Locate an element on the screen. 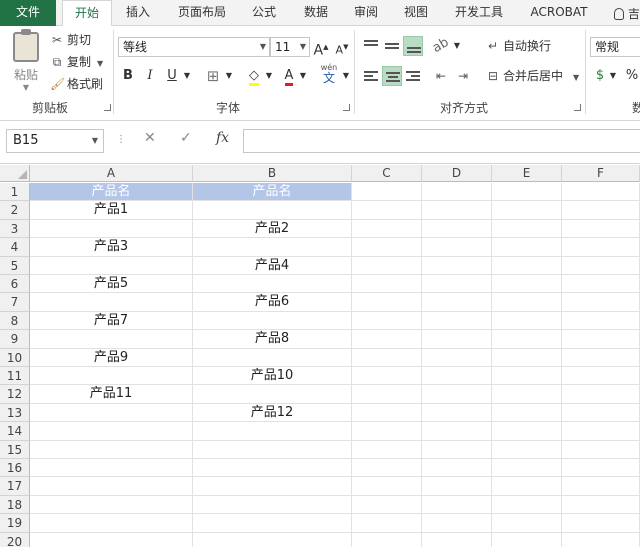  cell-f8 is located at coordinates (601, 321).